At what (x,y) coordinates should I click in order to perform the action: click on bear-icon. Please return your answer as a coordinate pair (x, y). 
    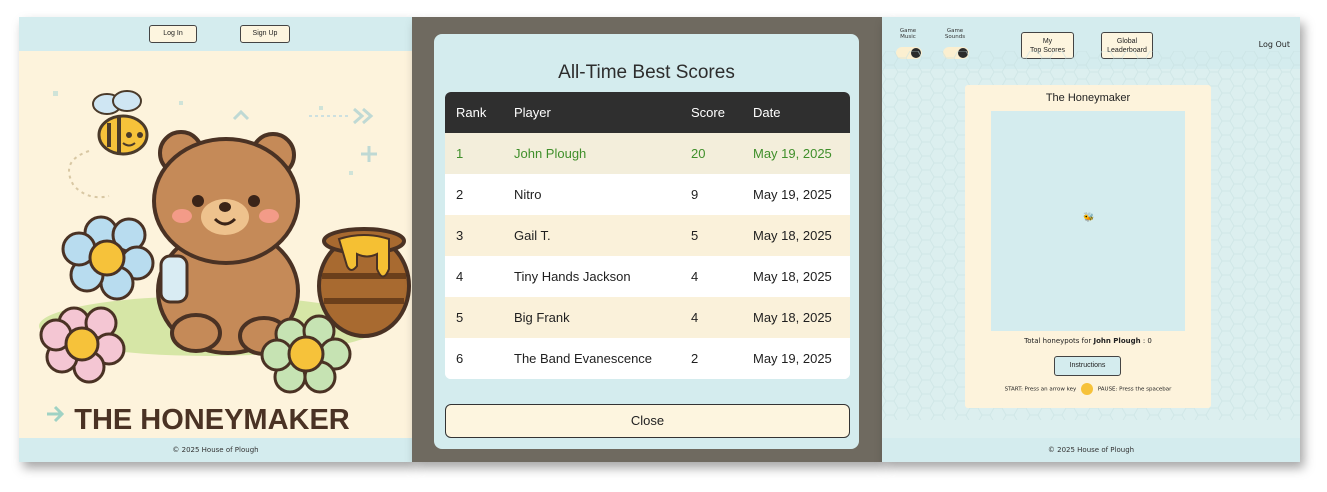
    Looking at the image, I should click on (226, 243).